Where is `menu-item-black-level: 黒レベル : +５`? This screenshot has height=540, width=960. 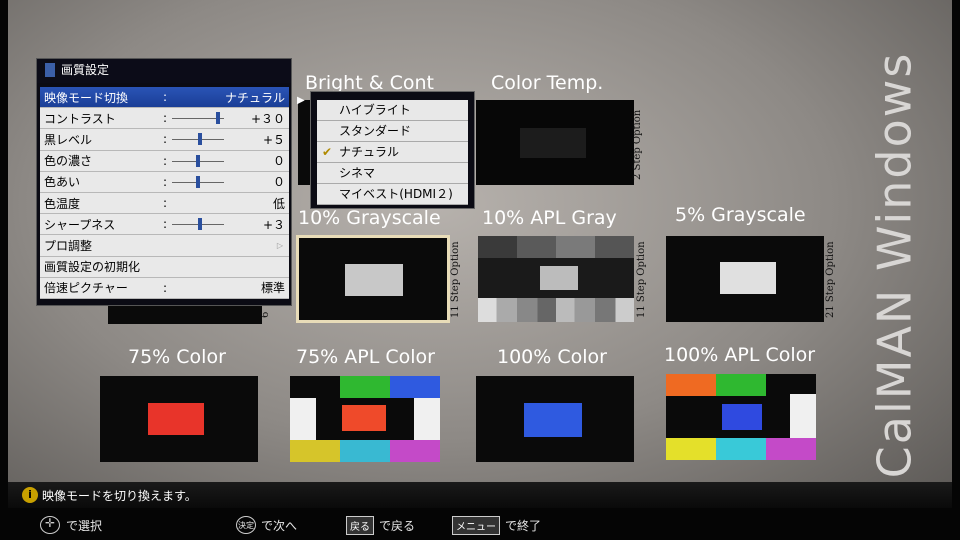
menu-item-black-level: 黒レベル : +５ is located at coordinates (164, 140).